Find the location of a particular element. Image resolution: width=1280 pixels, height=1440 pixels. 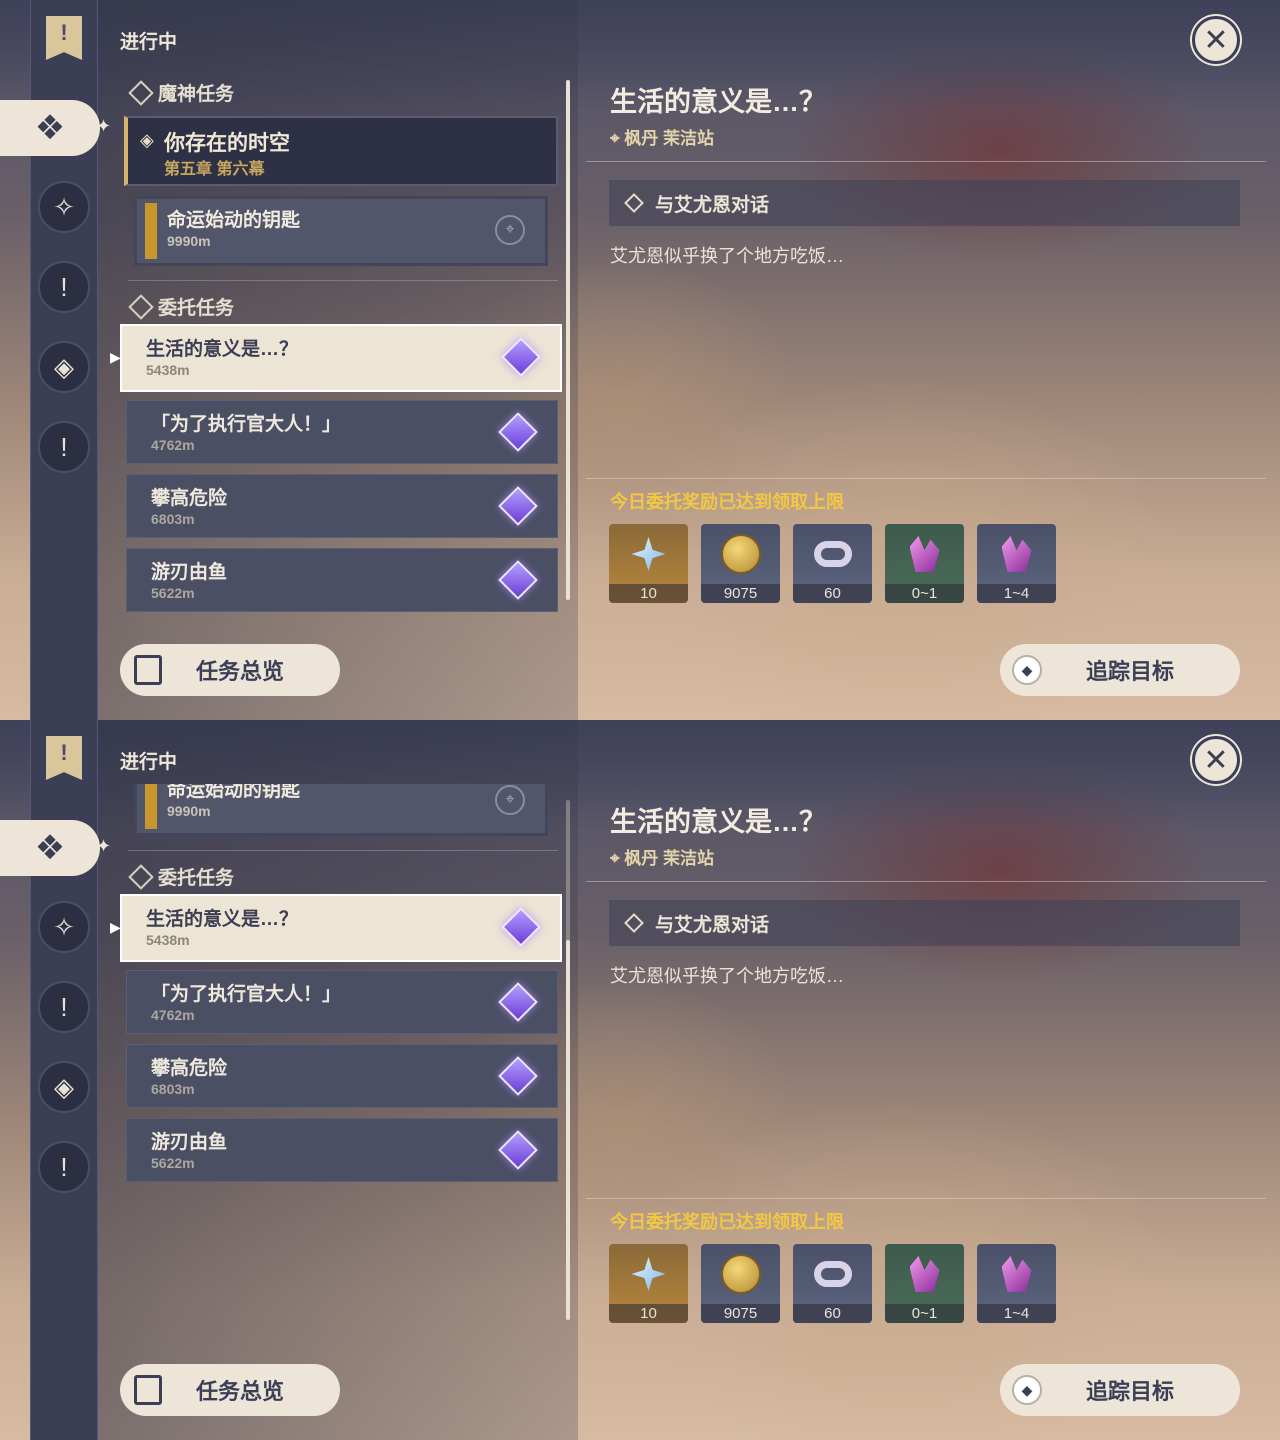

world-quest-tab: ! is located at coordinates (64, 447).